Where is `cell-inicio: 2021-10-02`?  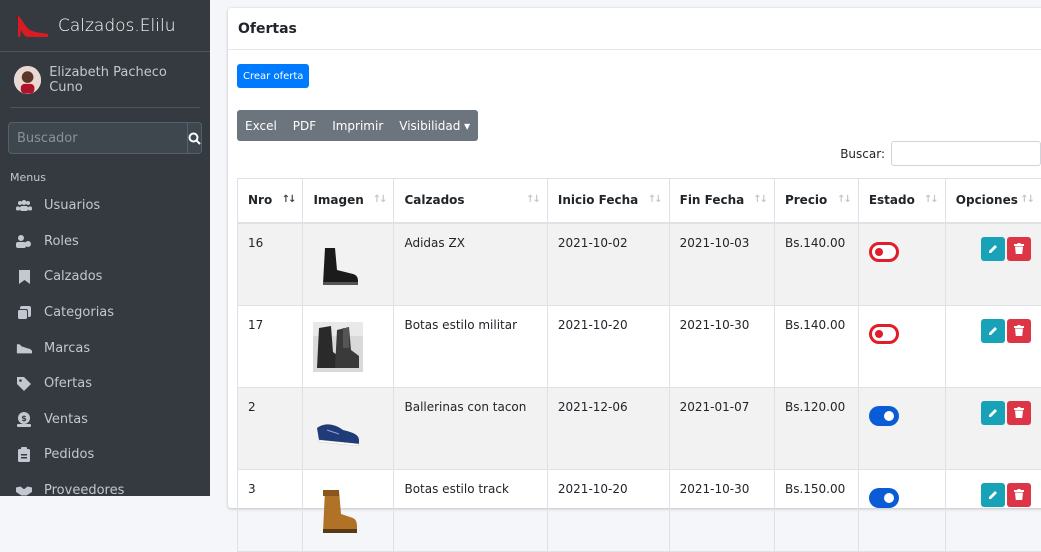
cell-inicio: 2021-10-02 is located at coordinates (608, 264).